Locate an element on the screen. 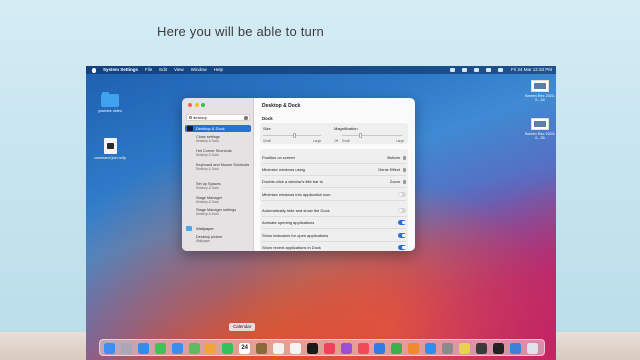 The height and width of the screenshot is (360, 640). setting-popup-button: Genie Effect is located at coordinates (392, 169).